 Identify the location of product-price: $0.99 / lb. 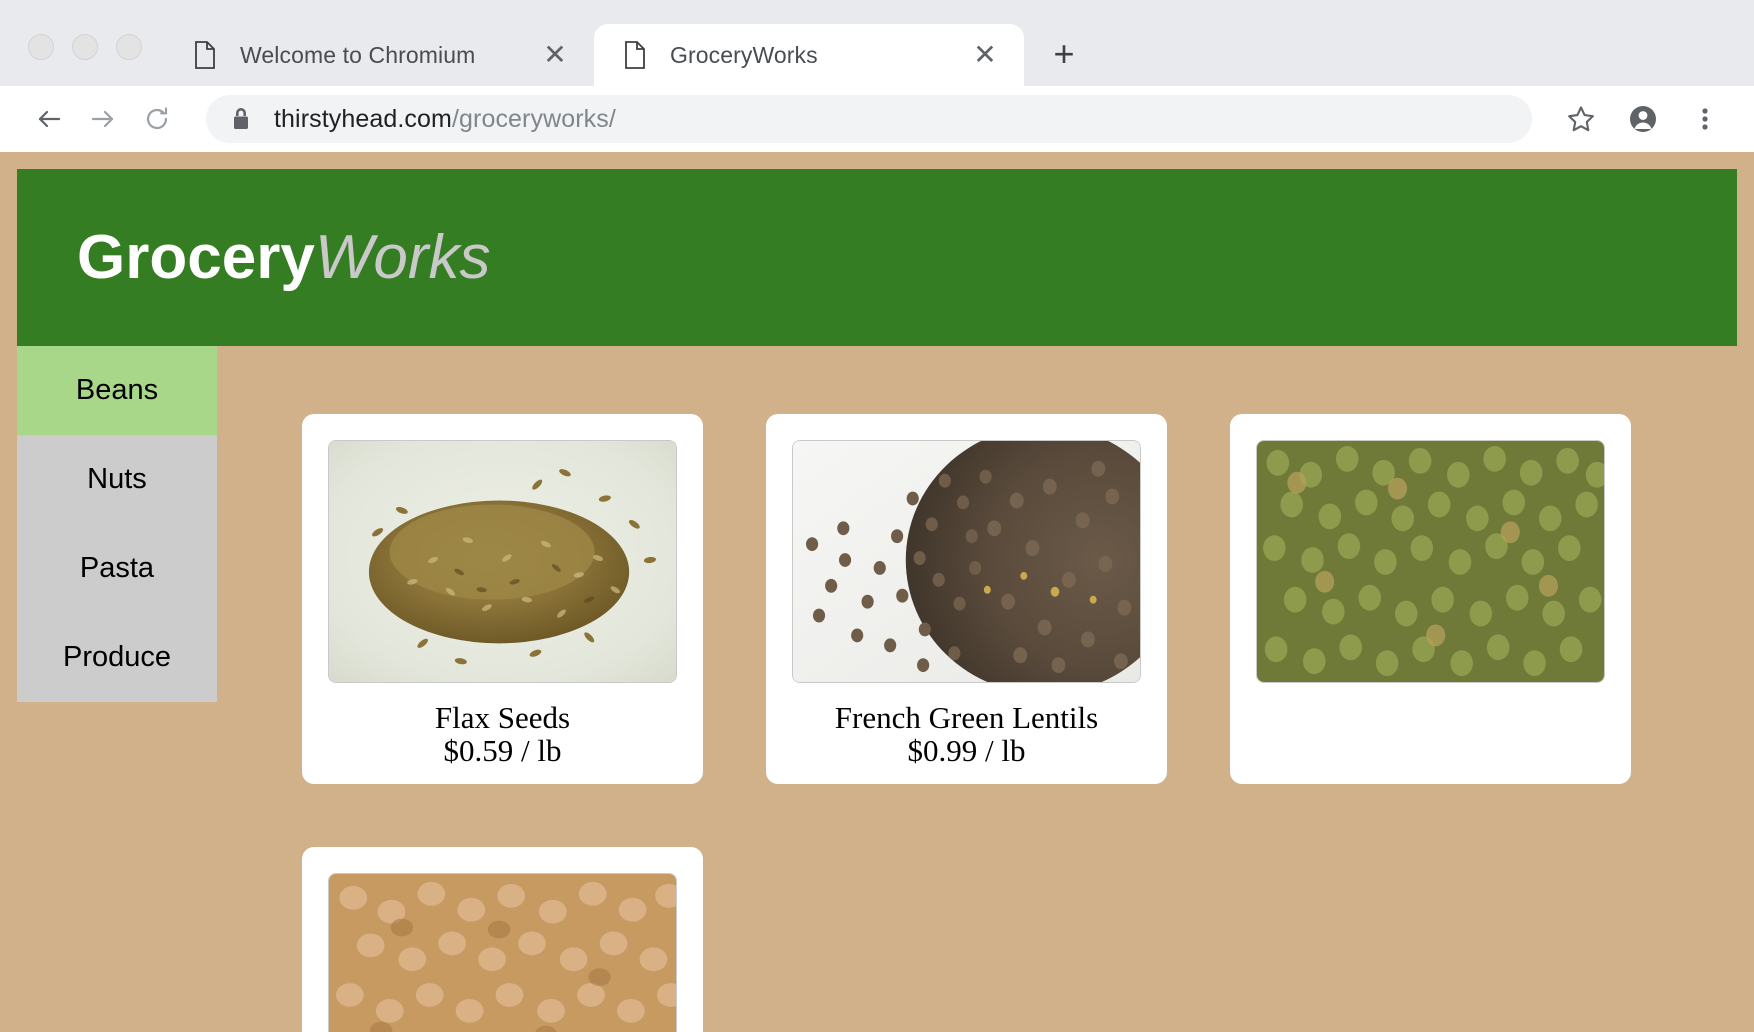
(966, 751).